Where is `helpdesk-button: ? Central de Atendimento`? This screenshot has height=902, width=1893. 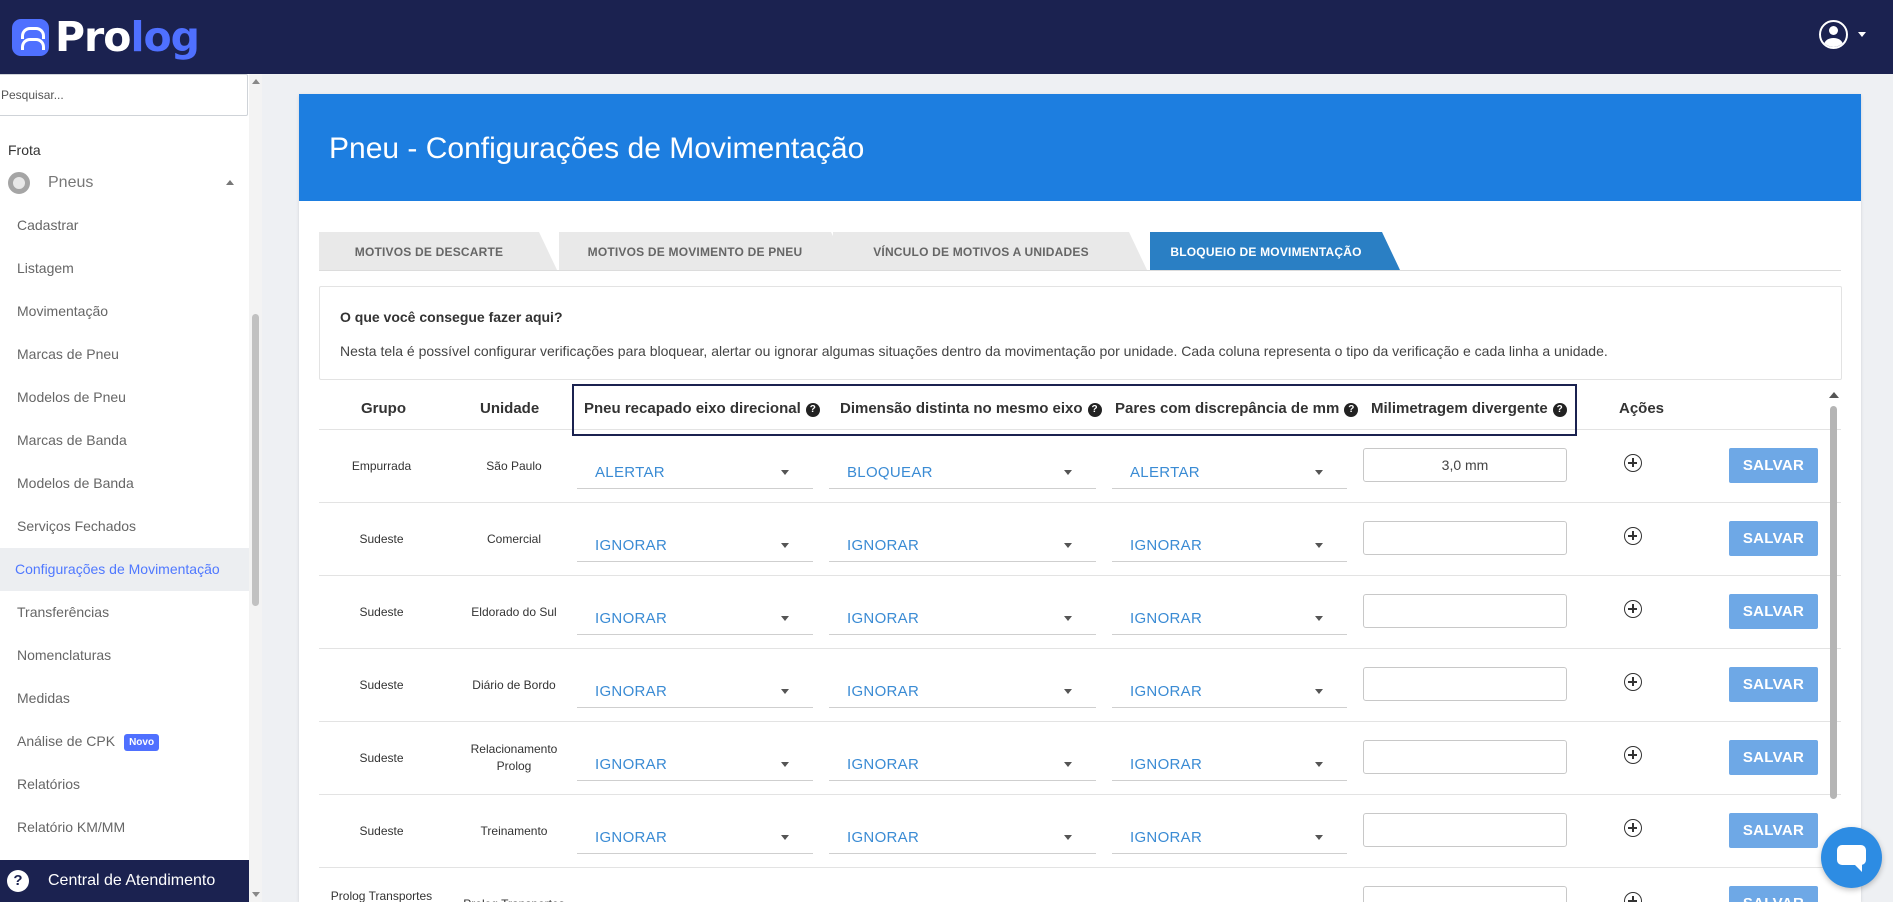 helpdesk-button: ? Central de Atendimento is located at coordinates (124, 881).